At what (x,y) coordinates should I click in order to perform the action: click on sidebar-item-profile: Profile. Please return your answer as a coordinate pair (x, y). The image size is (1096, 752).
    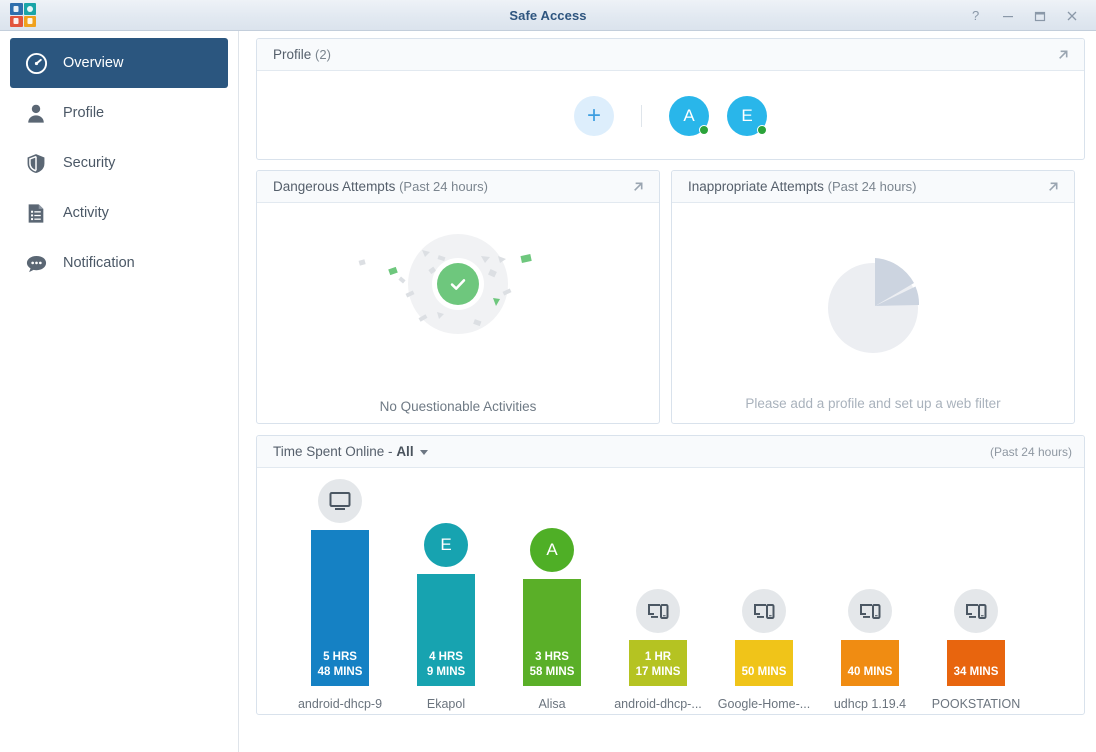
    Looking at the image, I should click on (119, 113).